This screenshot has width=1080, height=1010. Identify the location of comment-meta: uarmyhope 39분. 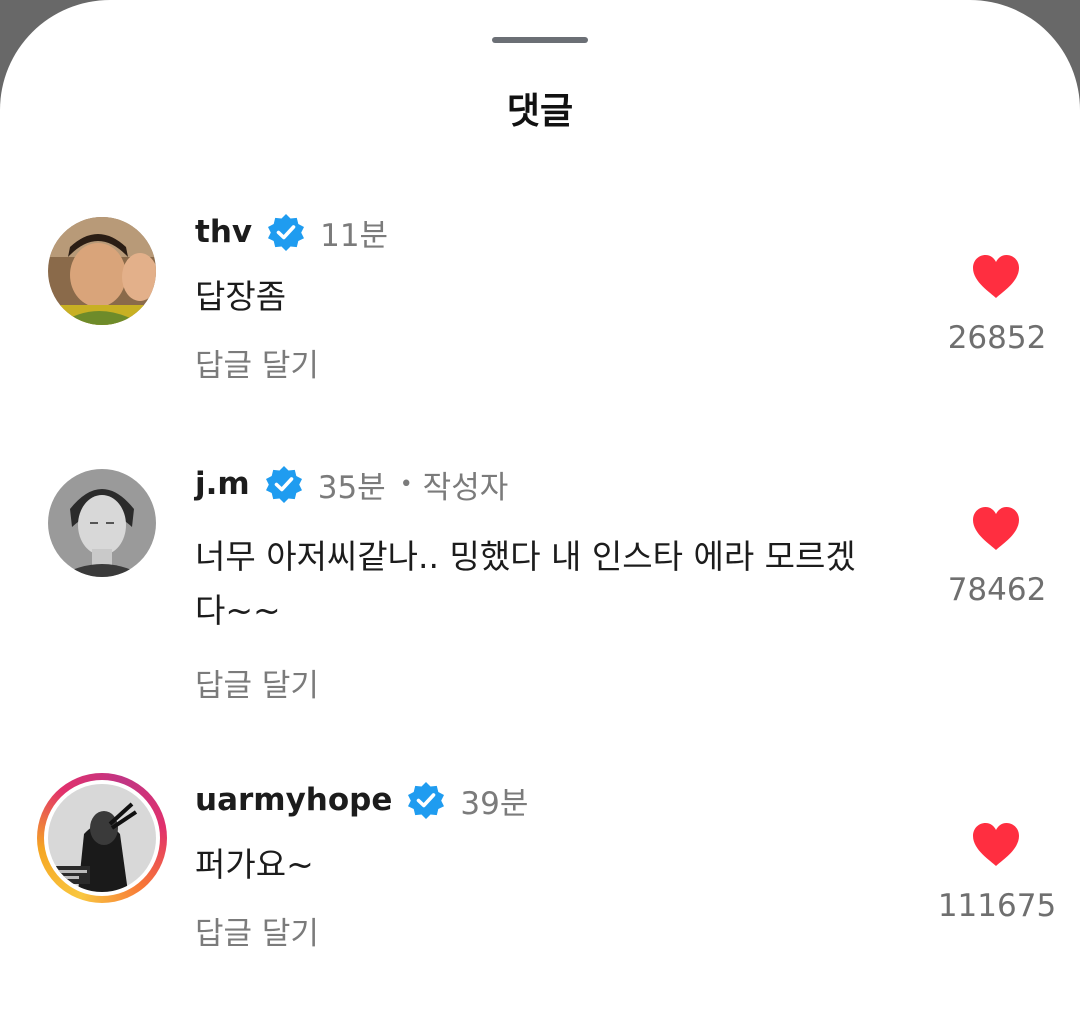
(362, 801).